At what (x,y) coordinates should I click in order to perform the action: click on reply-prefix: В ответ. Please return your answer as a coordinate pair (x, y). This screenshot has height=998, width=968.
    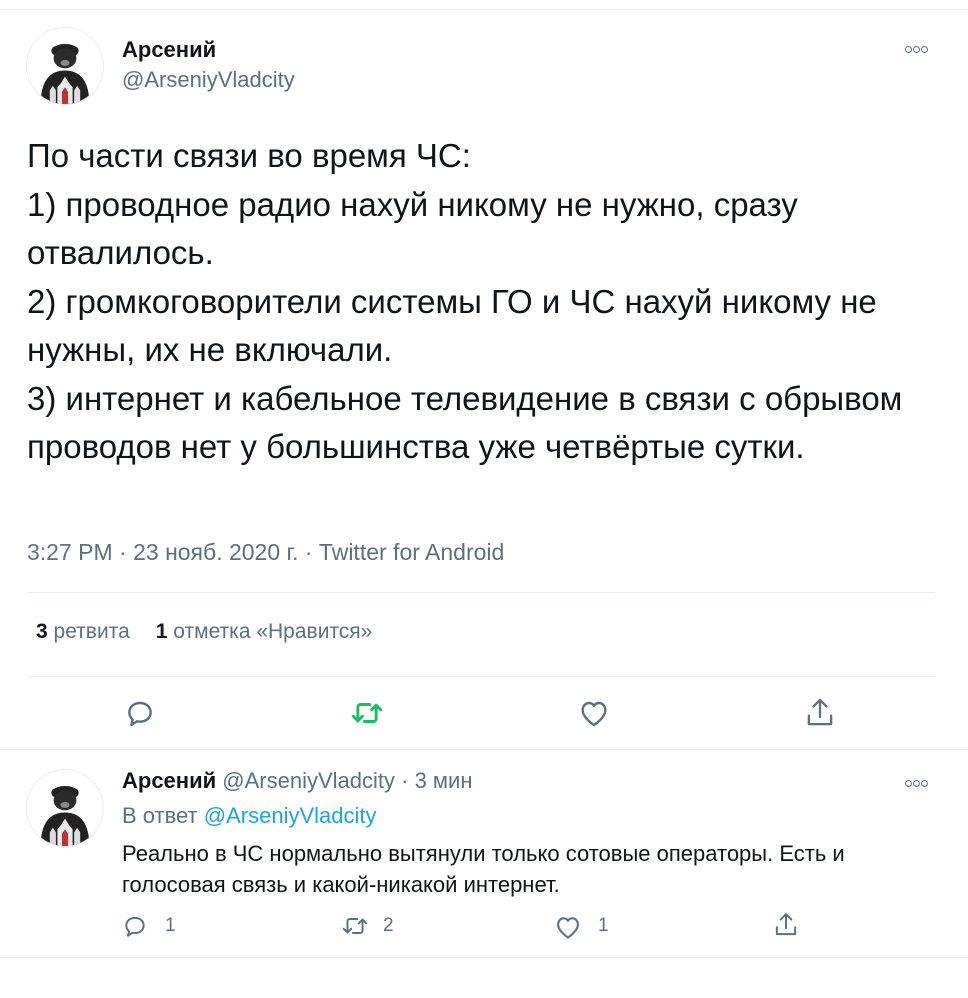
    Looking at the image, I should click on (160, 815).